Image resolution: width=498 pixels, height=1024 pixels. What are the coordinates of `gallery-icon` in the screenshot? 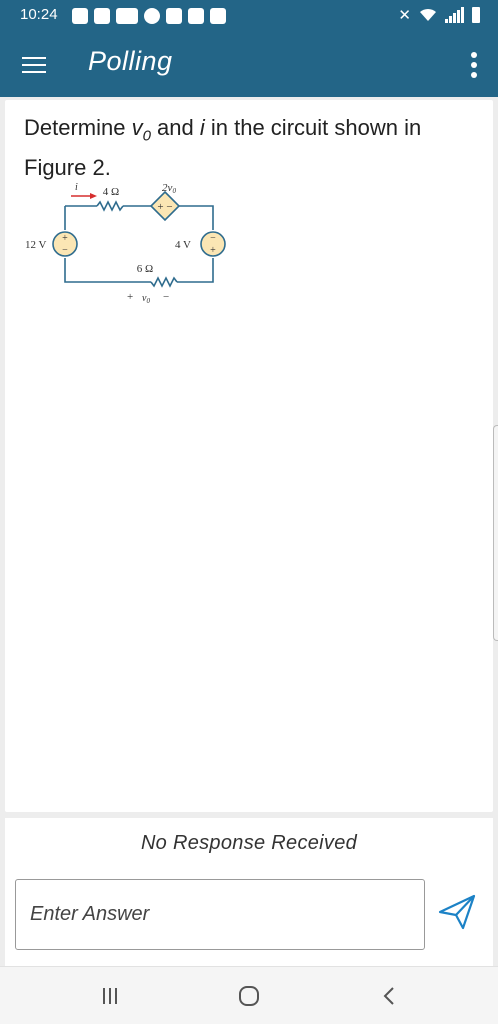 It's located at (174, 16).